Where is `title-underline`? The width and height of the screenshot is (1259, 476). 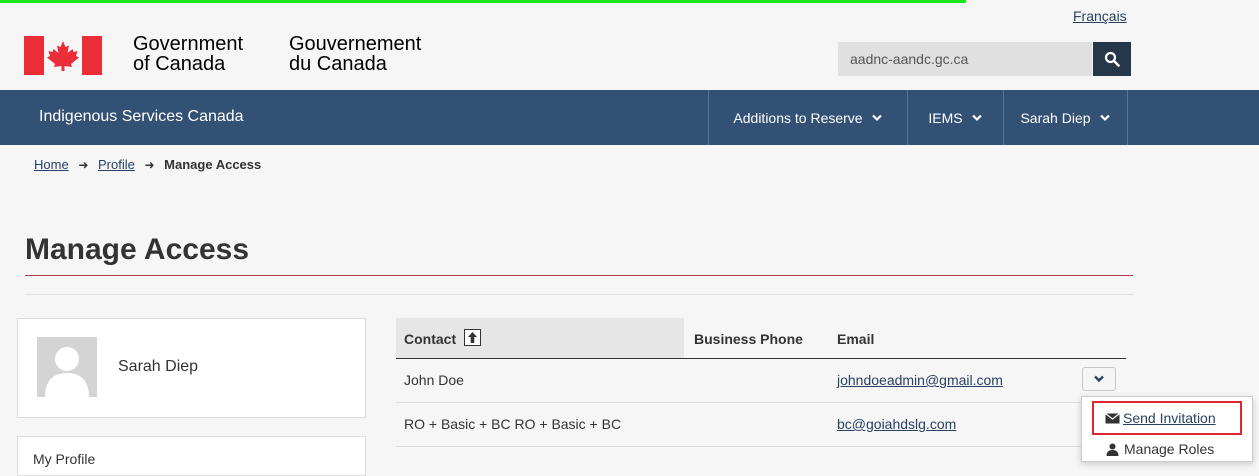
title-underline is located at coordinates (579, 275).